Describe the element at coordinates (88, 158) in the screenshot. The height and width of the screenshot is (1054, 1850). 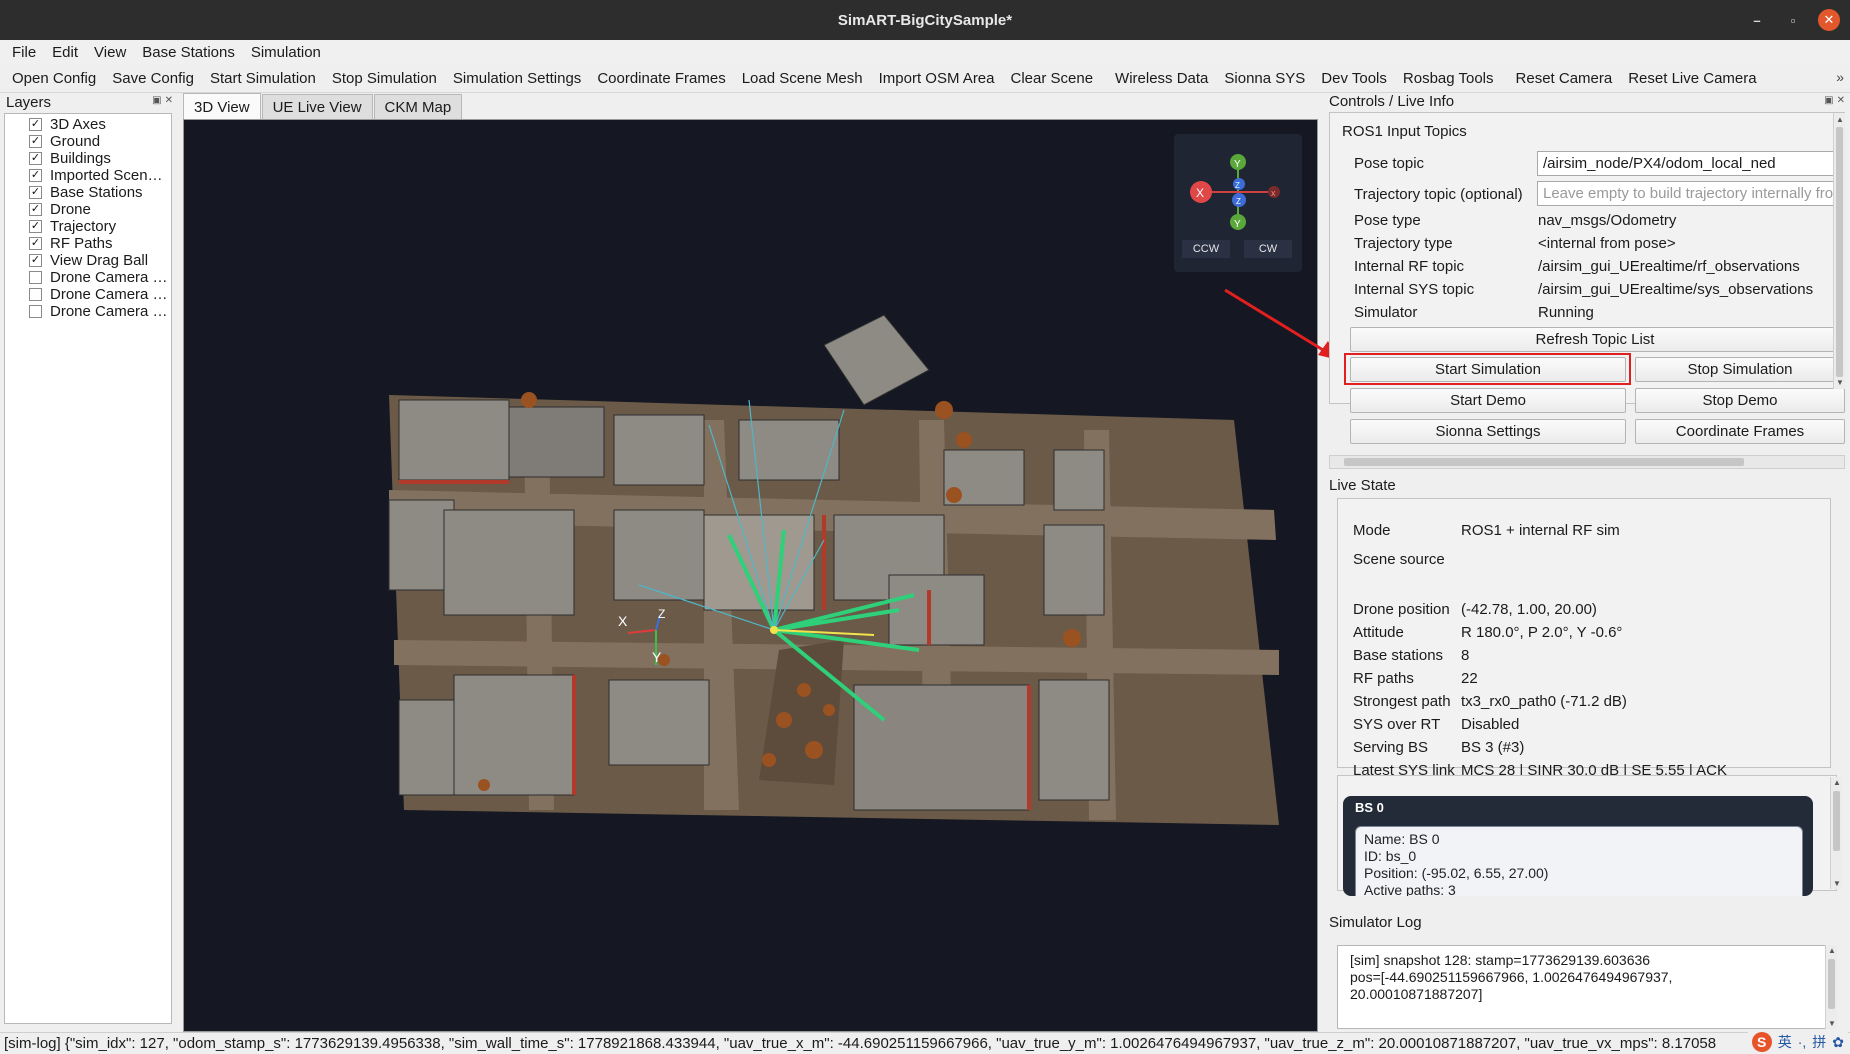
I see `layer-item: ✓ Buildings` at that location.